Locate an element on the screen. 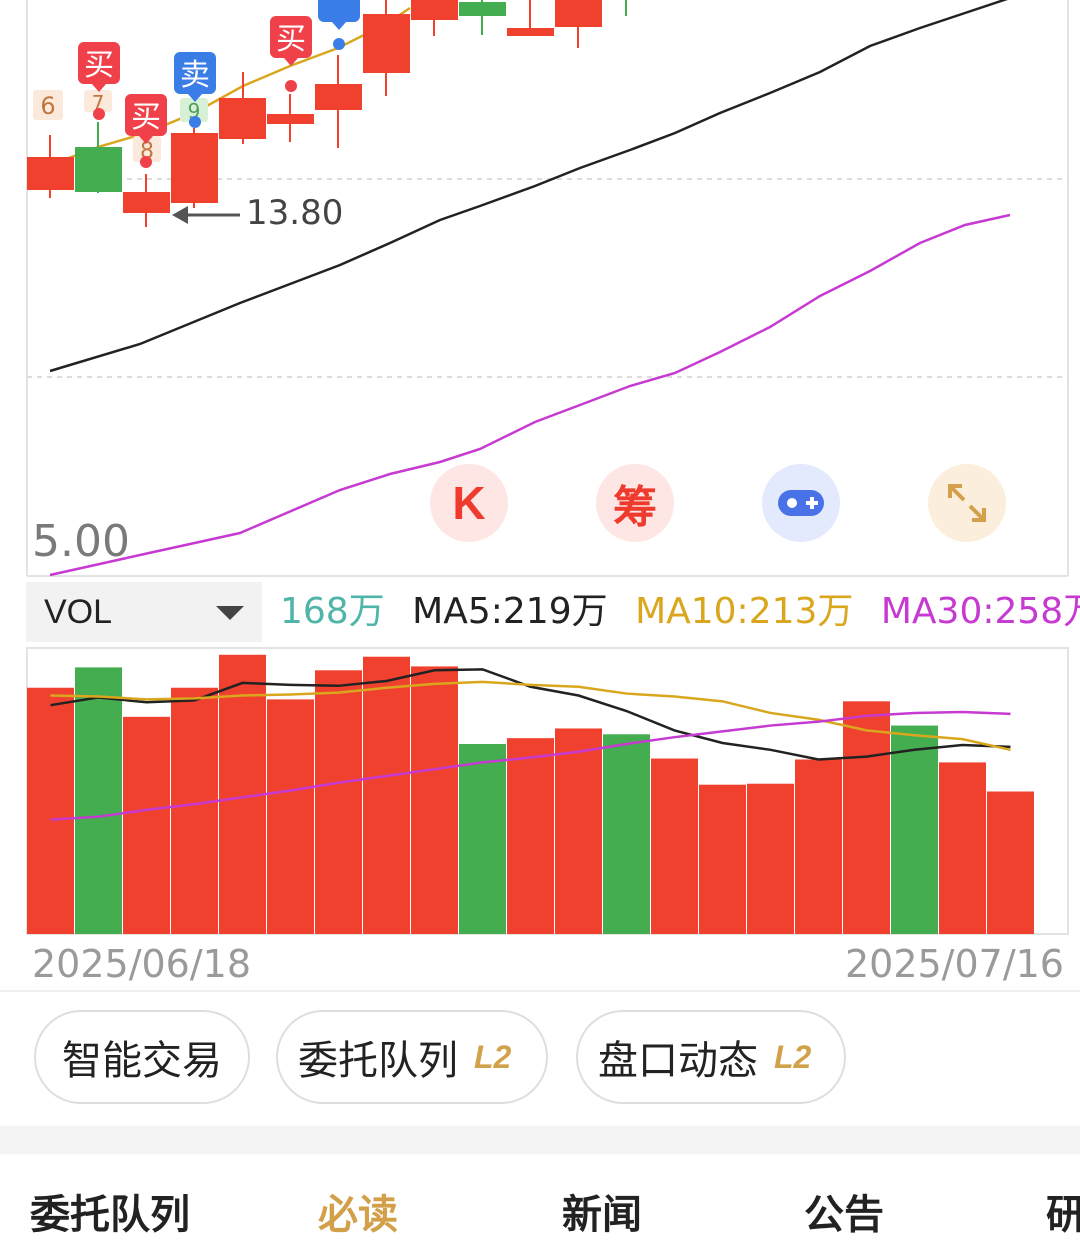 Image resolution: width=1080 pixels, height=1240 pixels. low-price-arrow is located at coordinates (206, 215).